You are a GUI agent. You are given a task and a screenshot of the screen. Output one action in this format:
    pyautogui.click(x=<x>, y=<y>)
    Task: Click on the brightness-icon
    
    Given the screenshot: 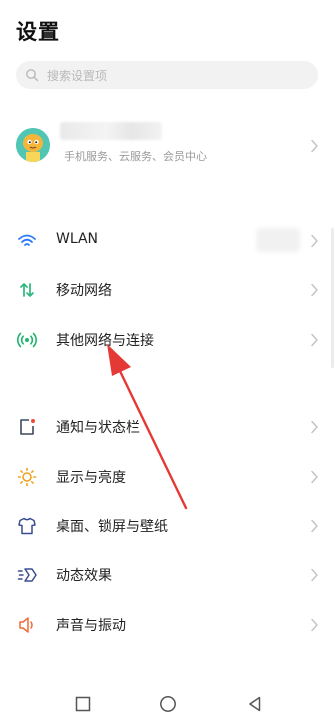 What is the action you would take?
    pyautogui.click(x=27, y=477)
    